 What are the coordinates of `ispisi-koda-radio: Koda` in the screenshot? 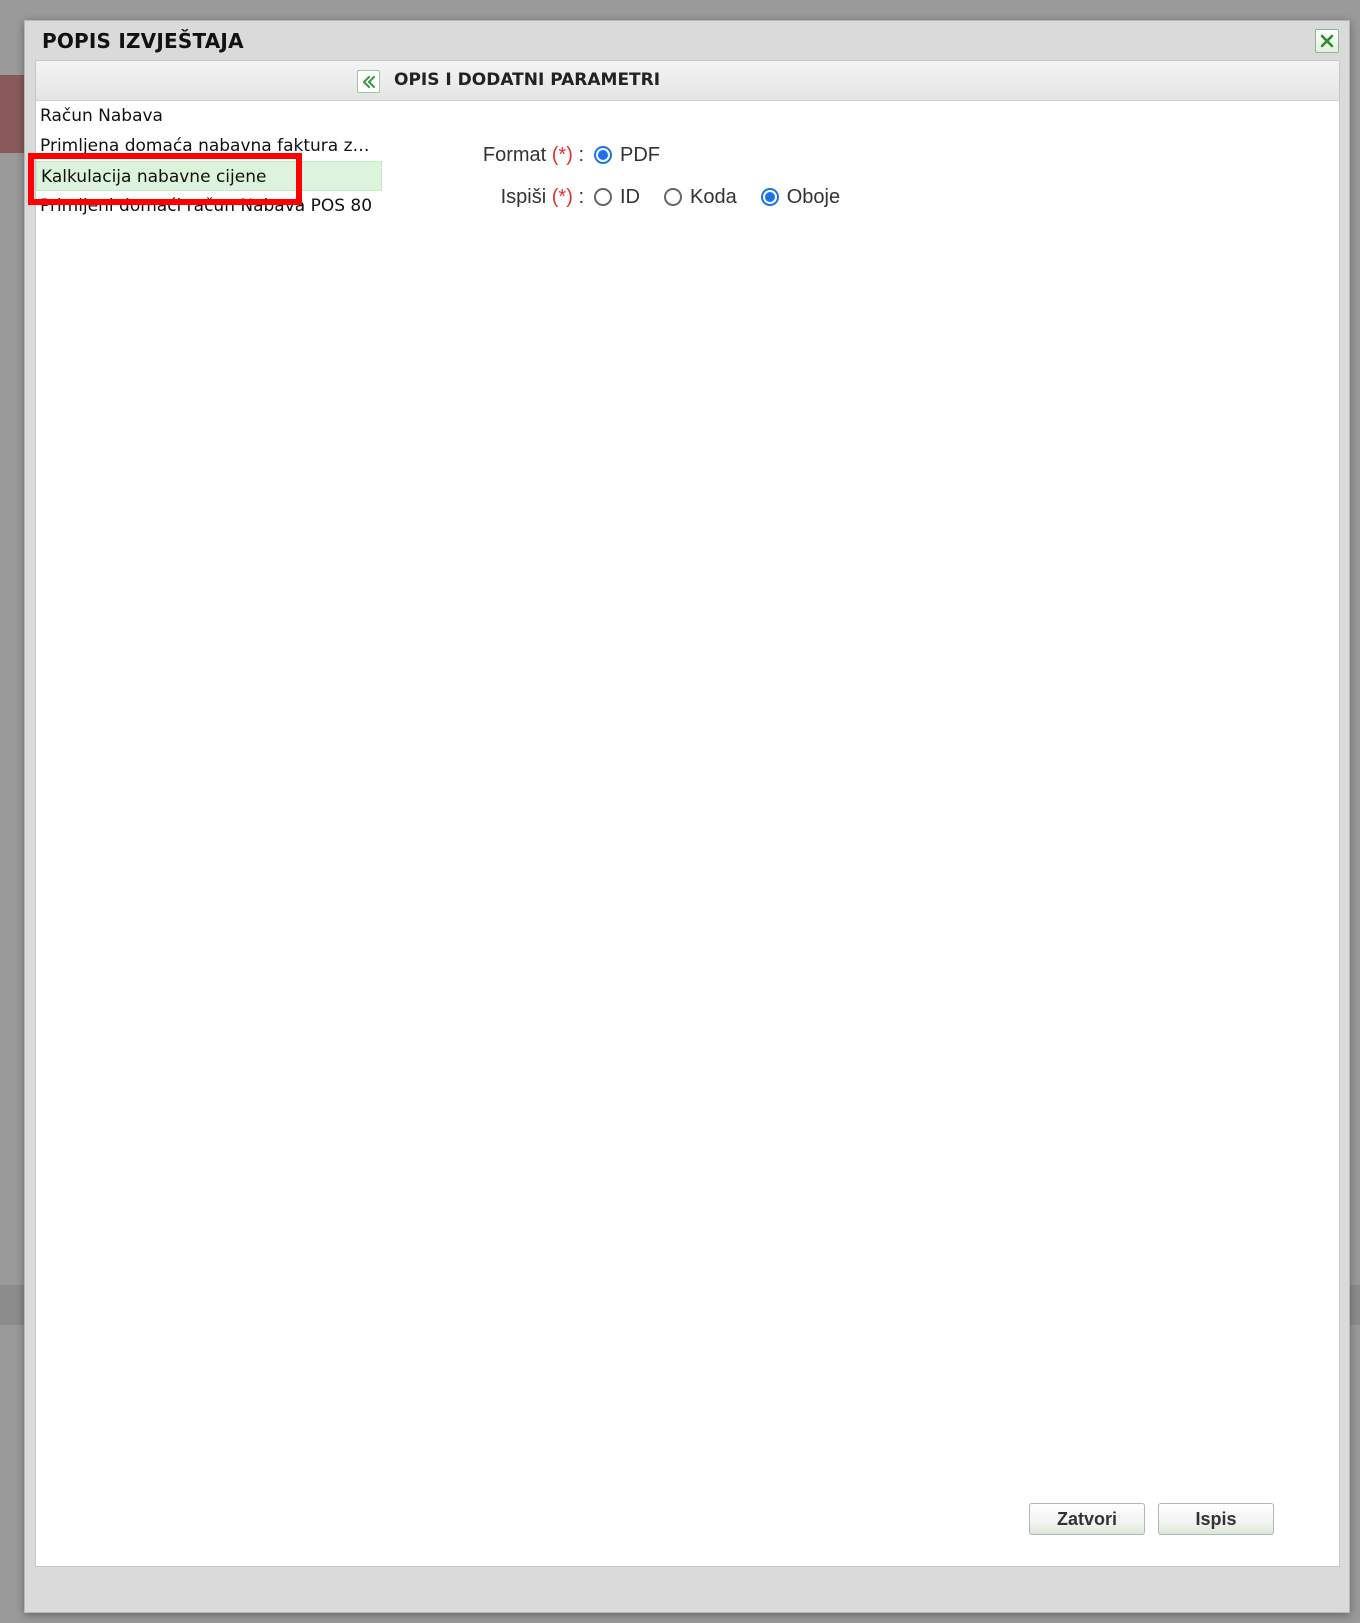 It's located at (700, 197).